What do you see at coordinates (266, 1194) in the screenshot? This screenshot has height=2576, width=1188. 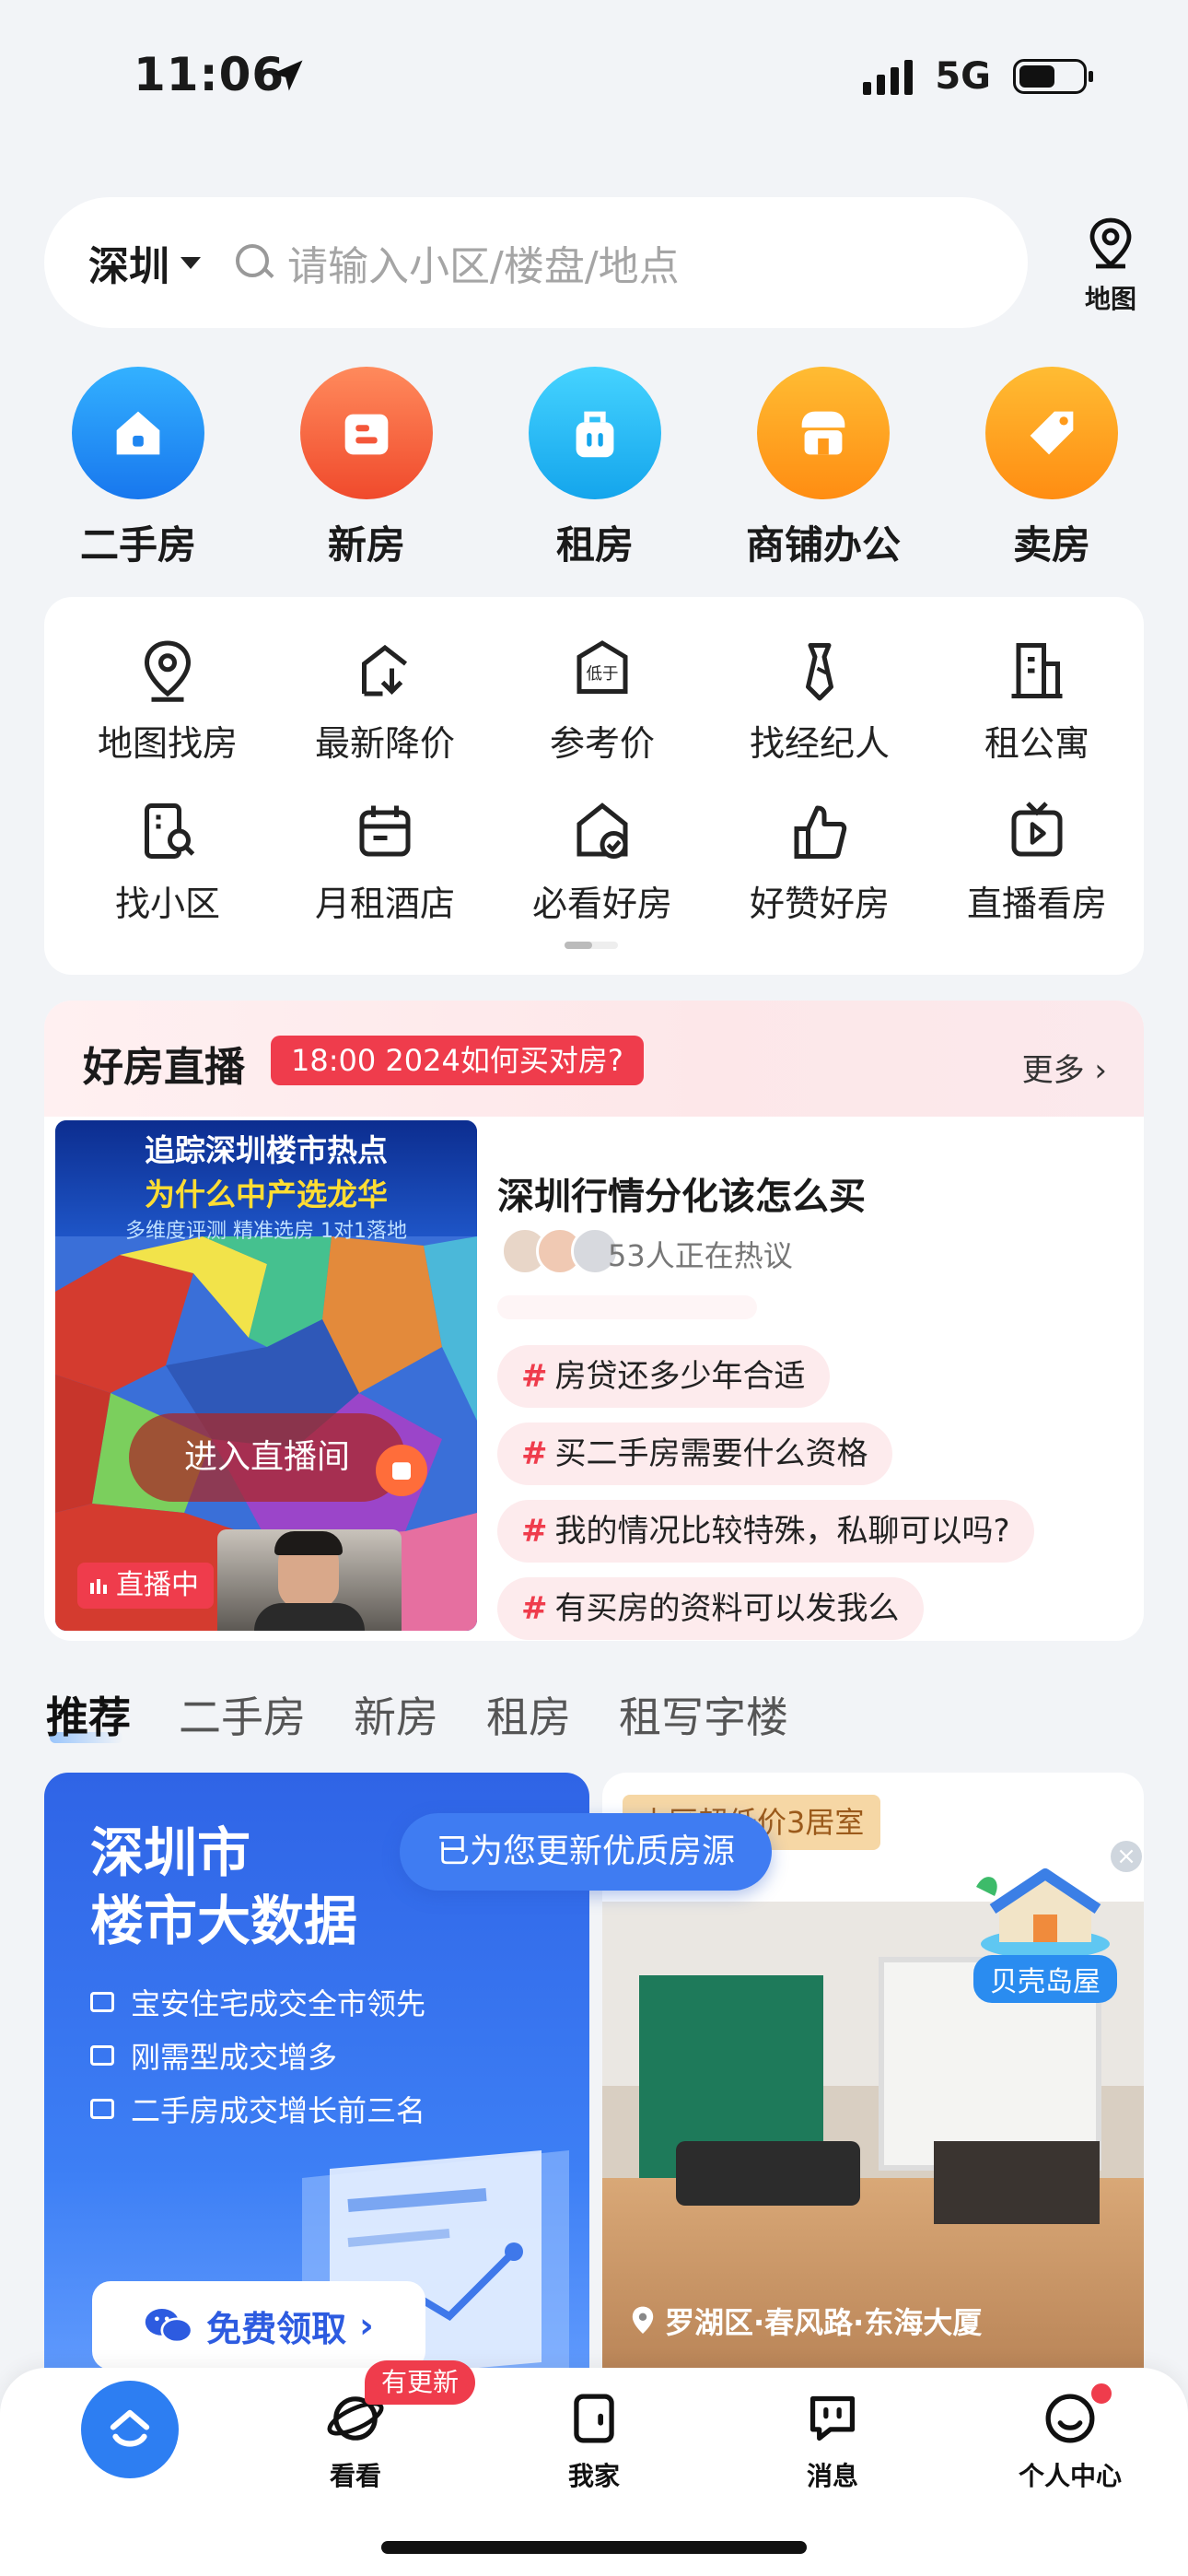 I see `video-title-2: 为什么中产选龙华` at bounding box center [266, 1194].